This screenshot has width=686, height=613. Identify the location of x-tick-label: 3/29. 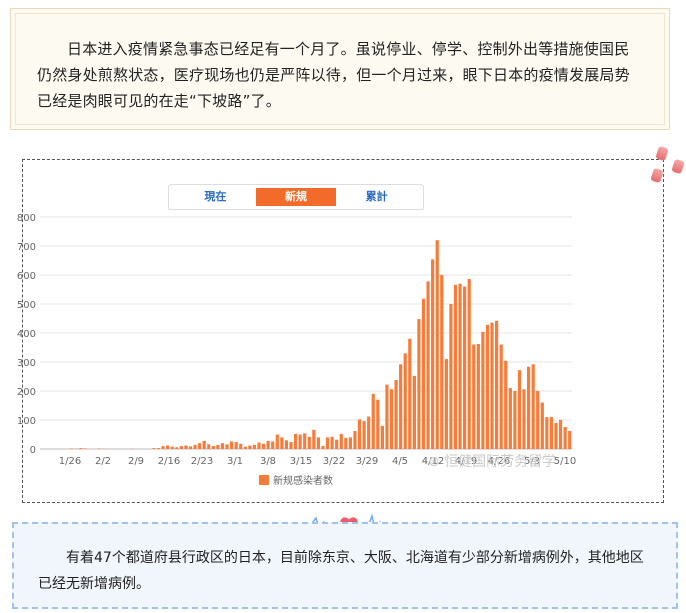
(367, 461).